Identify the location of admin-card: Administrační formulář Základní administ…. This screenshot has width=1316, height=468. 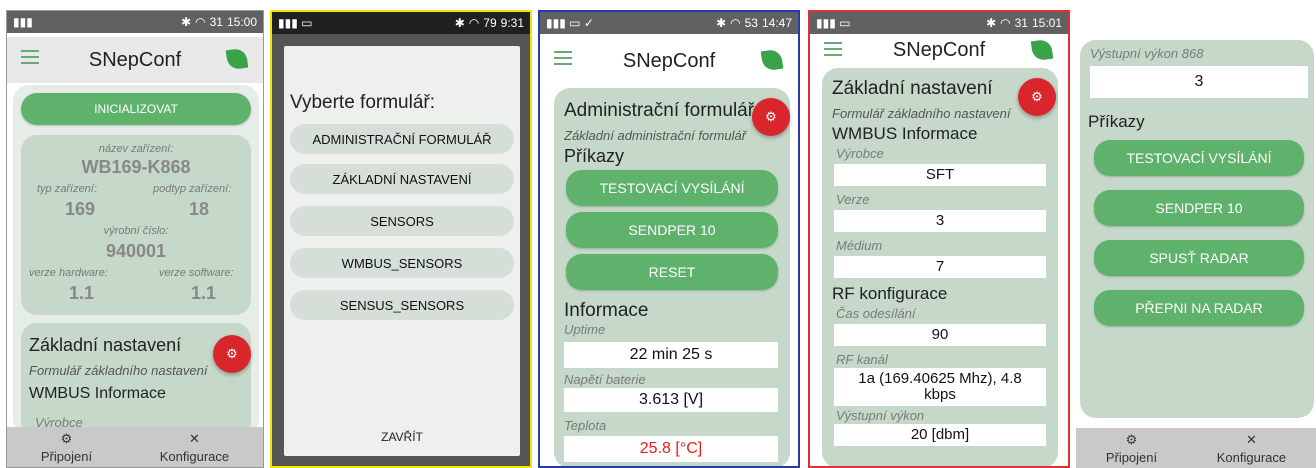
(672, 277).